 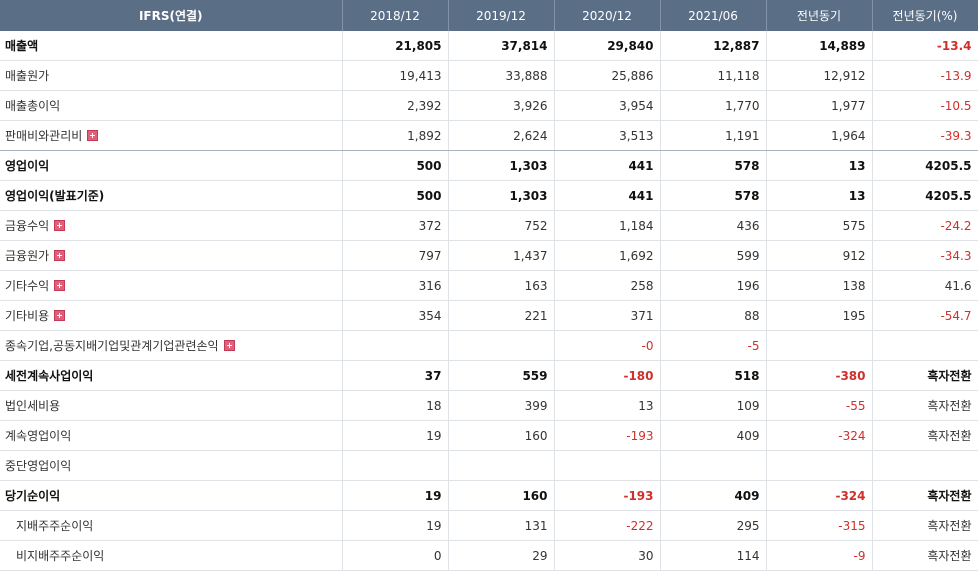 What do you see at coordinates (55, 196) in the screenshot?
I see `row-label: 영업이익(발표기준)` at bounding box center [55, 196].